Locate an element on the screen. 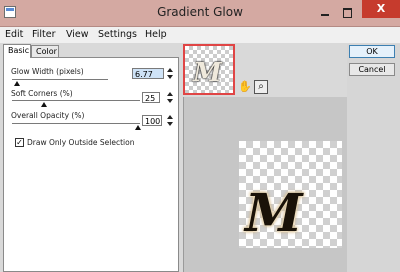  transparency-checkerboard: M is located at coordinates (290, 194).